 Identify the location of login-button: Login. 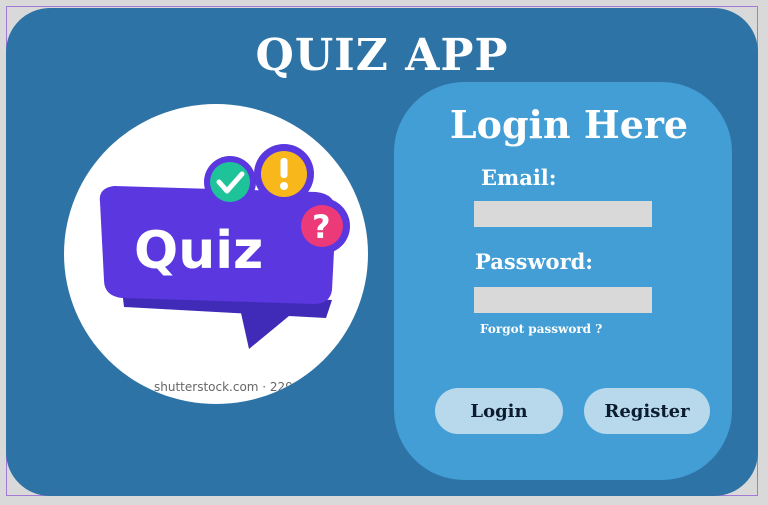
(499, 411).